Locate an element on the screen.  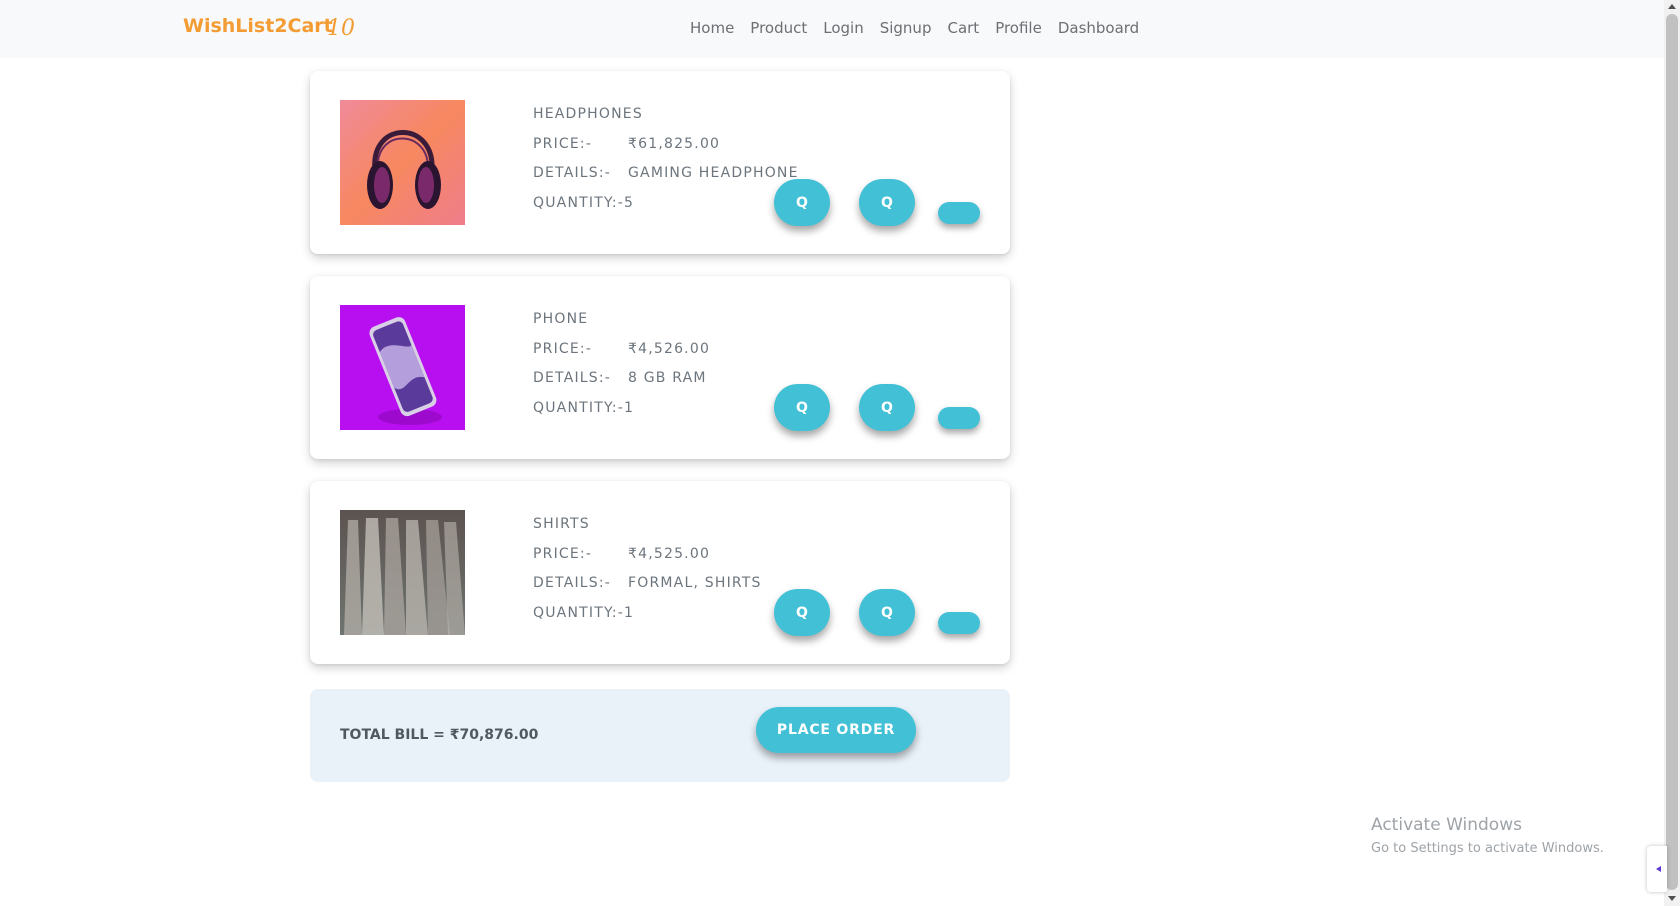
scroll-thumb is located at coordinates (1672, 452).